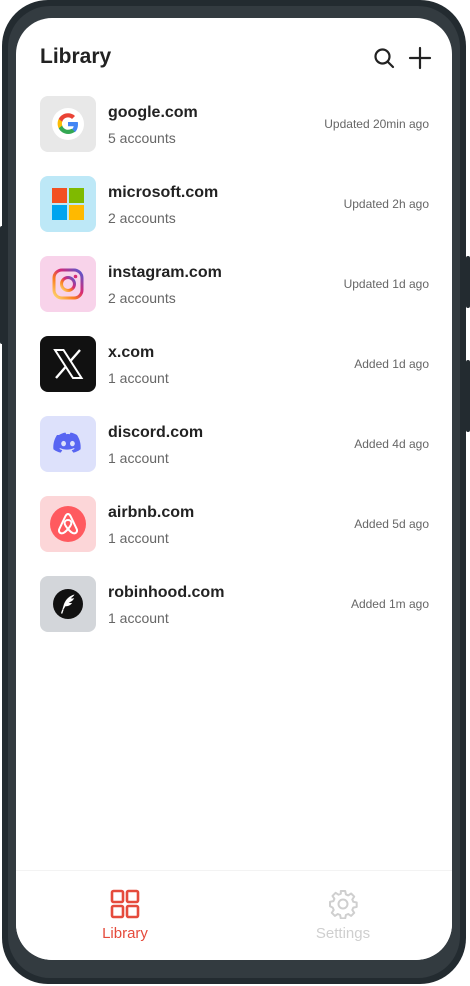 The width and height of the screenshot is (470, 986). Describe the element at coordinates (468, 282) in the screenshot. I see `phone-side-button-right-top` at that location.